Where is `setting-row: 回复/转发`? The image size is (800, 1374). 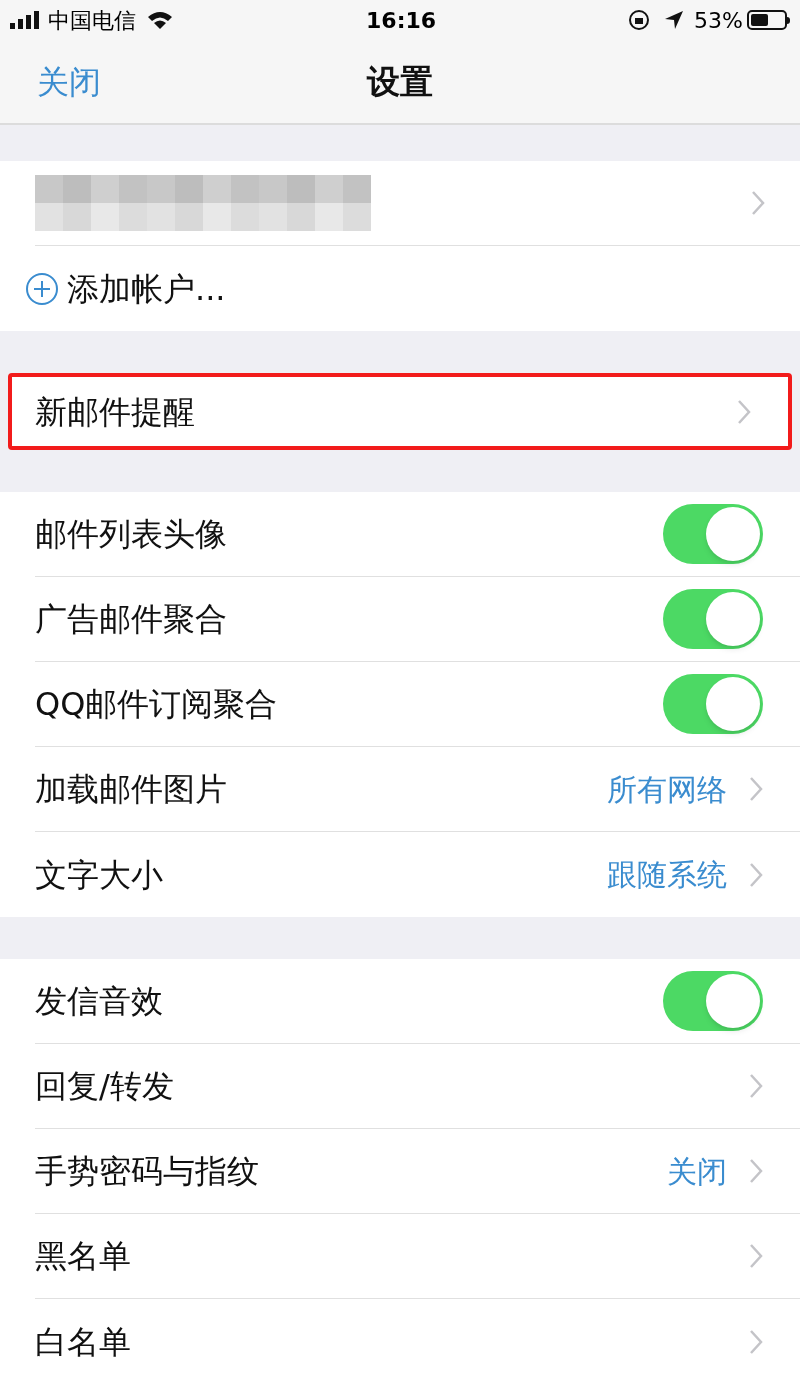 setting-row: 回复/转发 is located at coordinates (400, 1086).